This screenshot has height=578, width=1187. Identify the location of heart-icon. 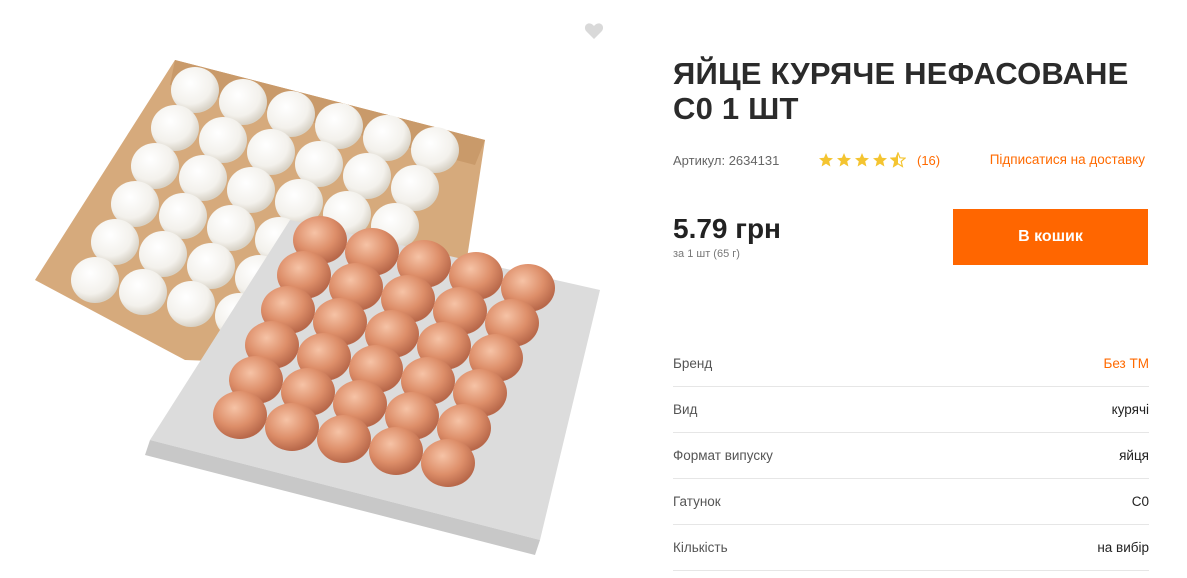
(594, 31).